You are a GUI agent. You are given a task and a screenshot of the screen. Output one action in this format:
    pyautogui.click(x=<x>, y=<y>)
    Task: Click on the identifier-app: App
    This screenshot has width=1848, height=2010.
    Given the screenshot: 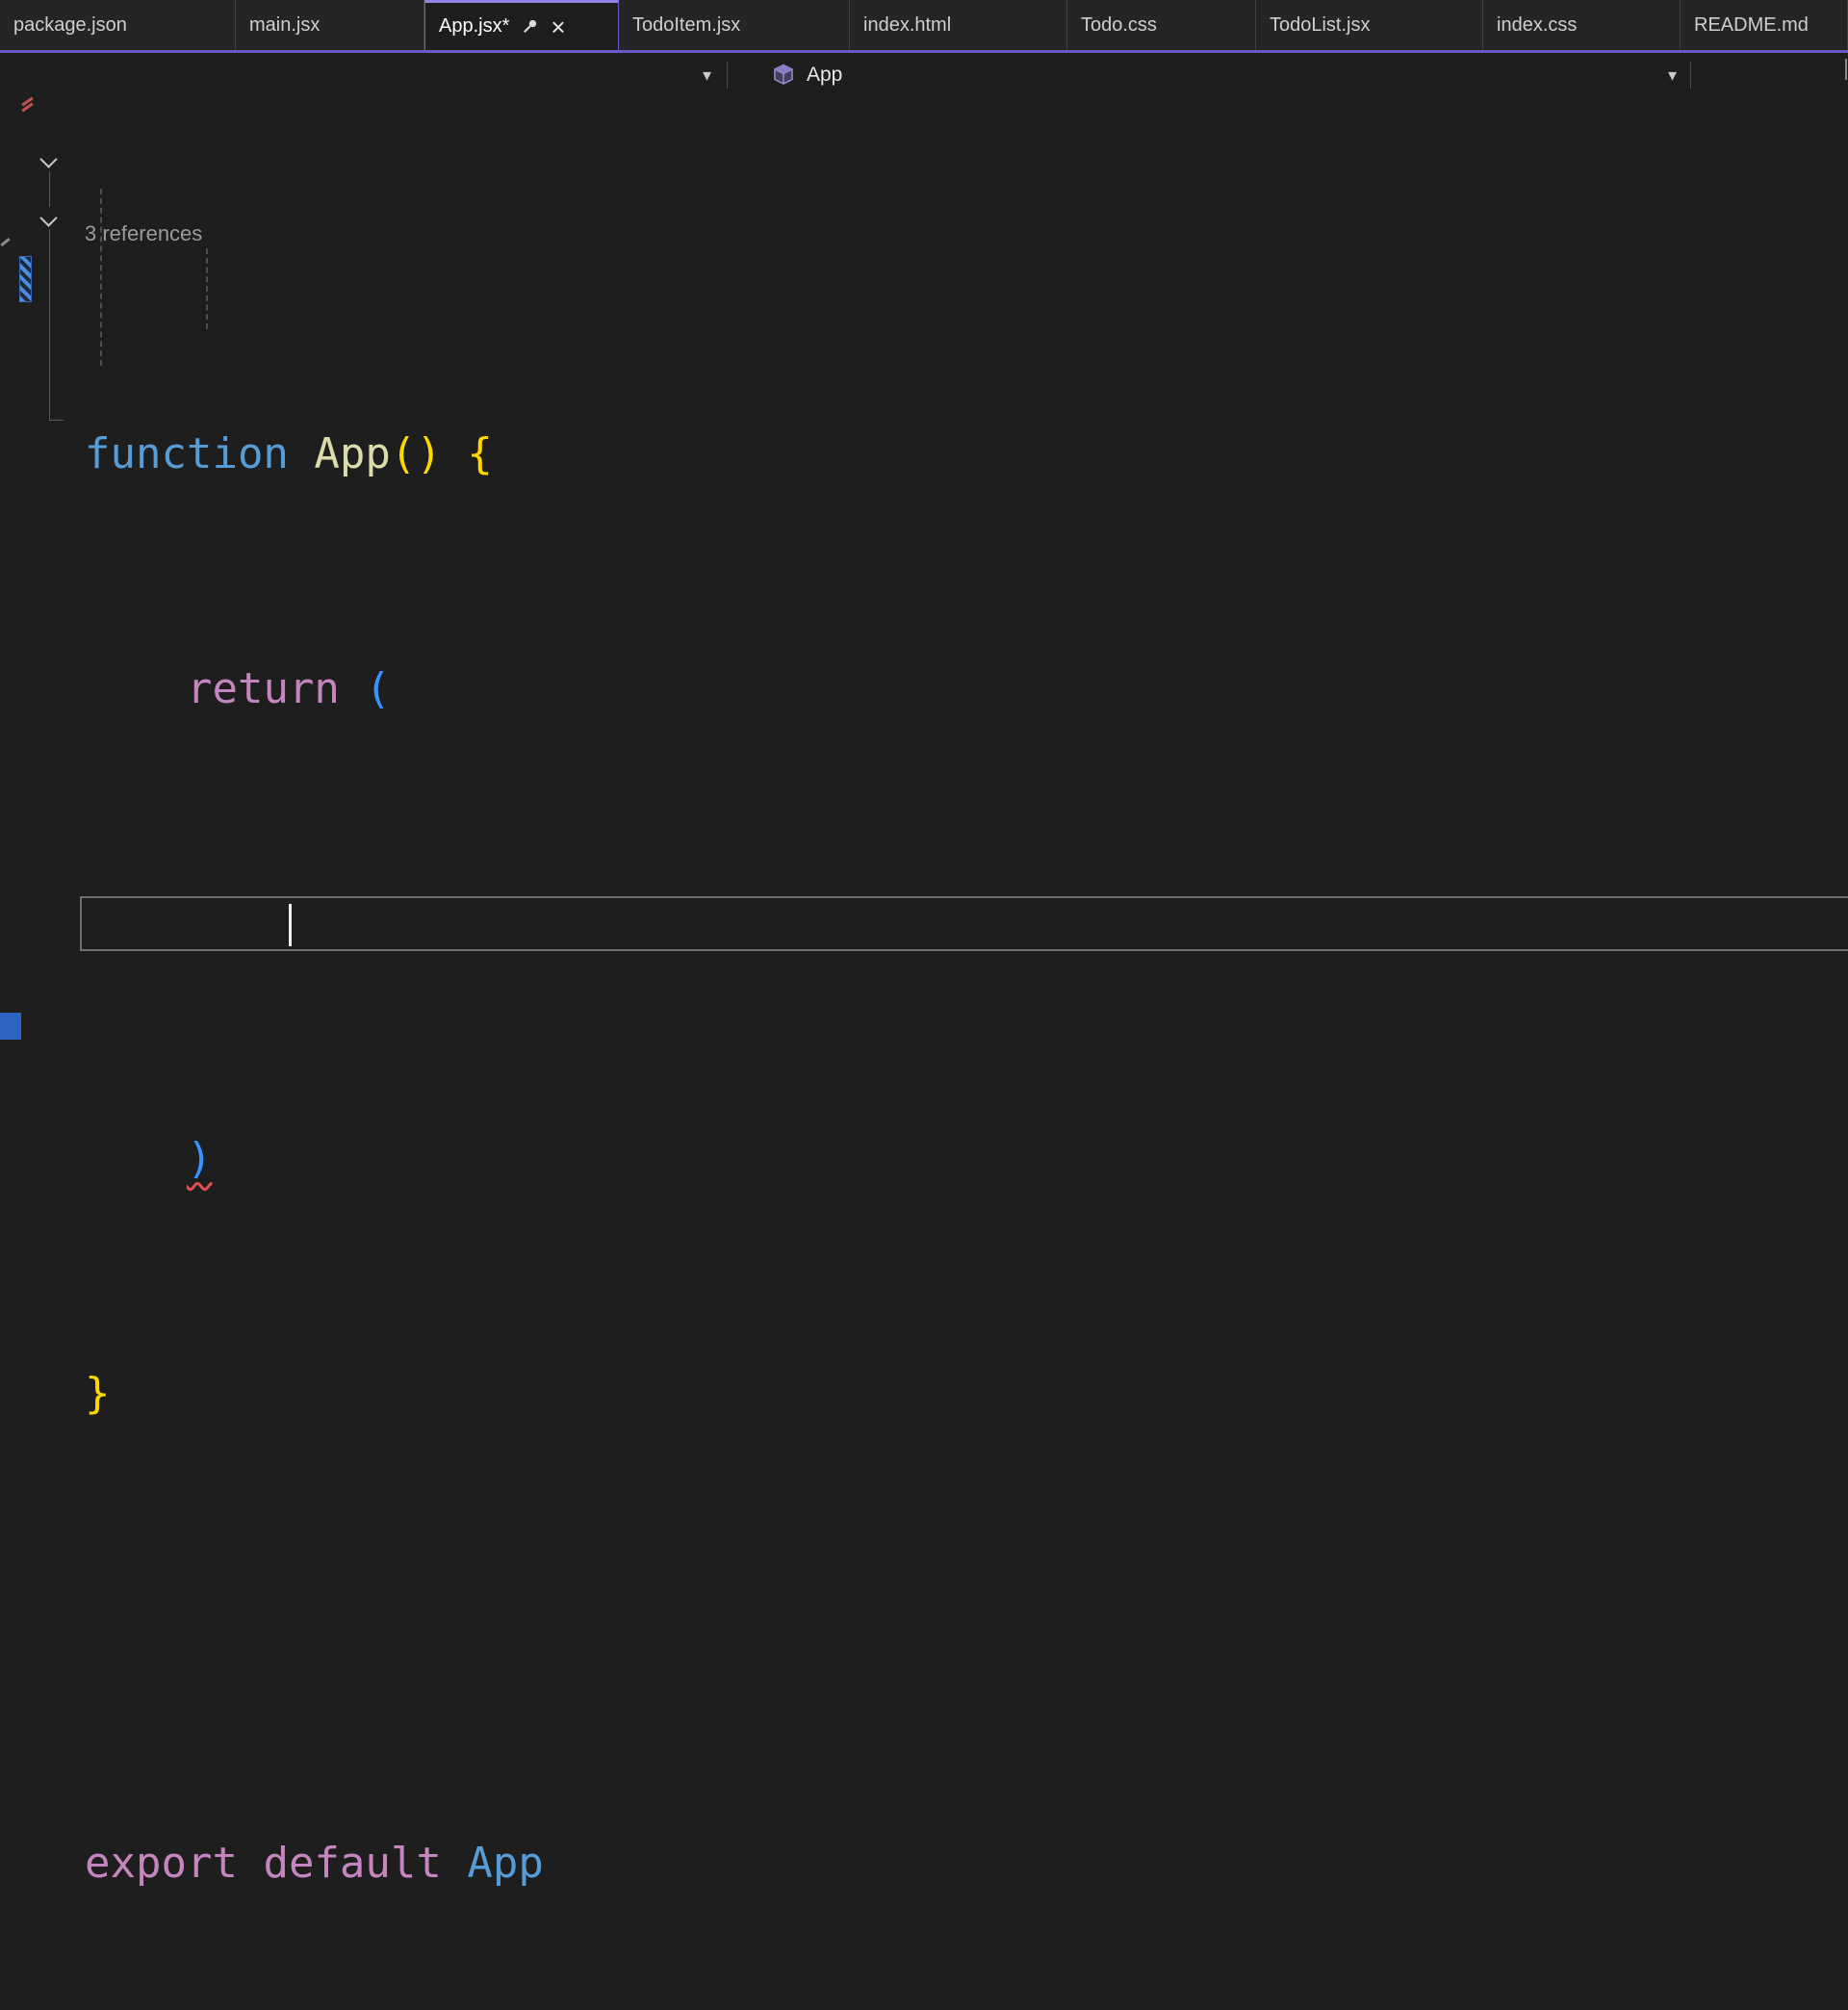 What is the action you would take?
    pyautogui.click(x=505, y=1864)
    